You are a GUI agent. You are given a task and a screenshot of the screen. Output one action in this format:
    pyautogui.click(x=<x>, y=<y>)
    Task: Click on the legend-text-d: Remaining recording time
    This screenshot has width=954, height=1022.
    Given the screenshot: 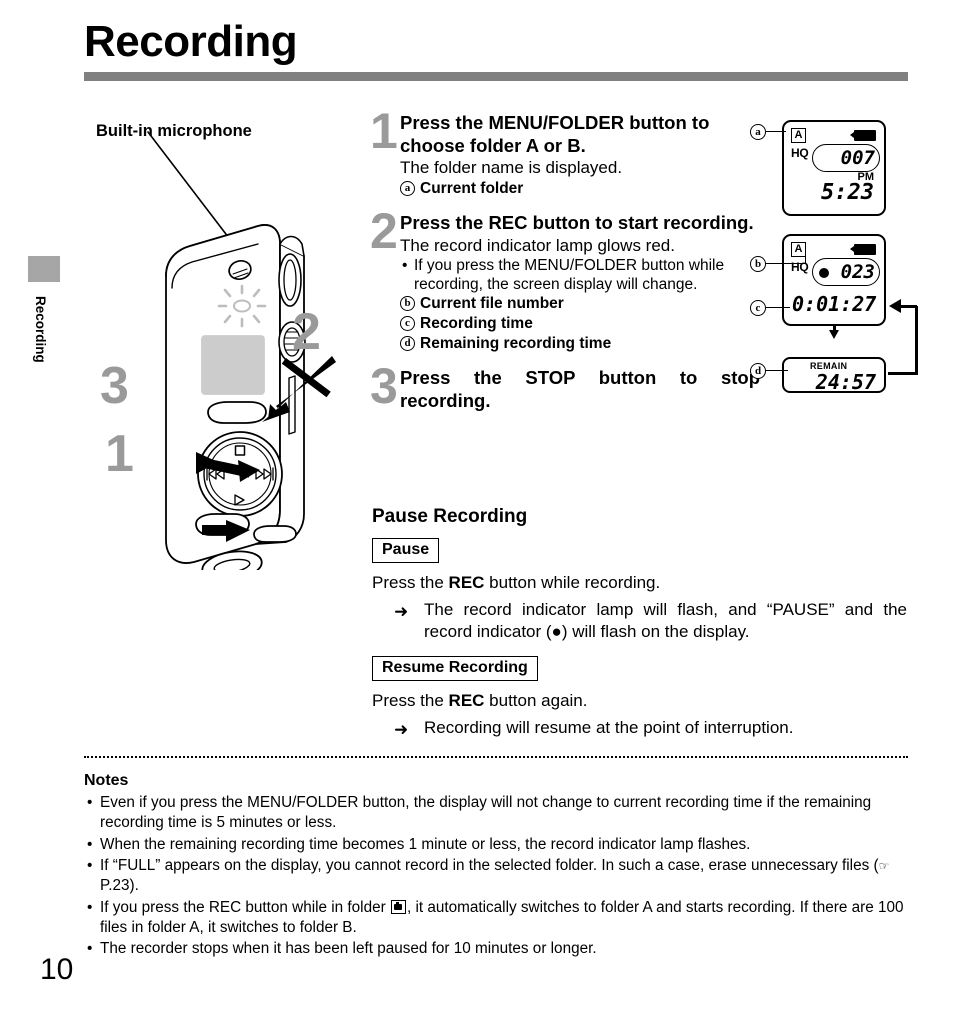 What is the action you would take?
    pyautogui.click(x=516, y=343)
    